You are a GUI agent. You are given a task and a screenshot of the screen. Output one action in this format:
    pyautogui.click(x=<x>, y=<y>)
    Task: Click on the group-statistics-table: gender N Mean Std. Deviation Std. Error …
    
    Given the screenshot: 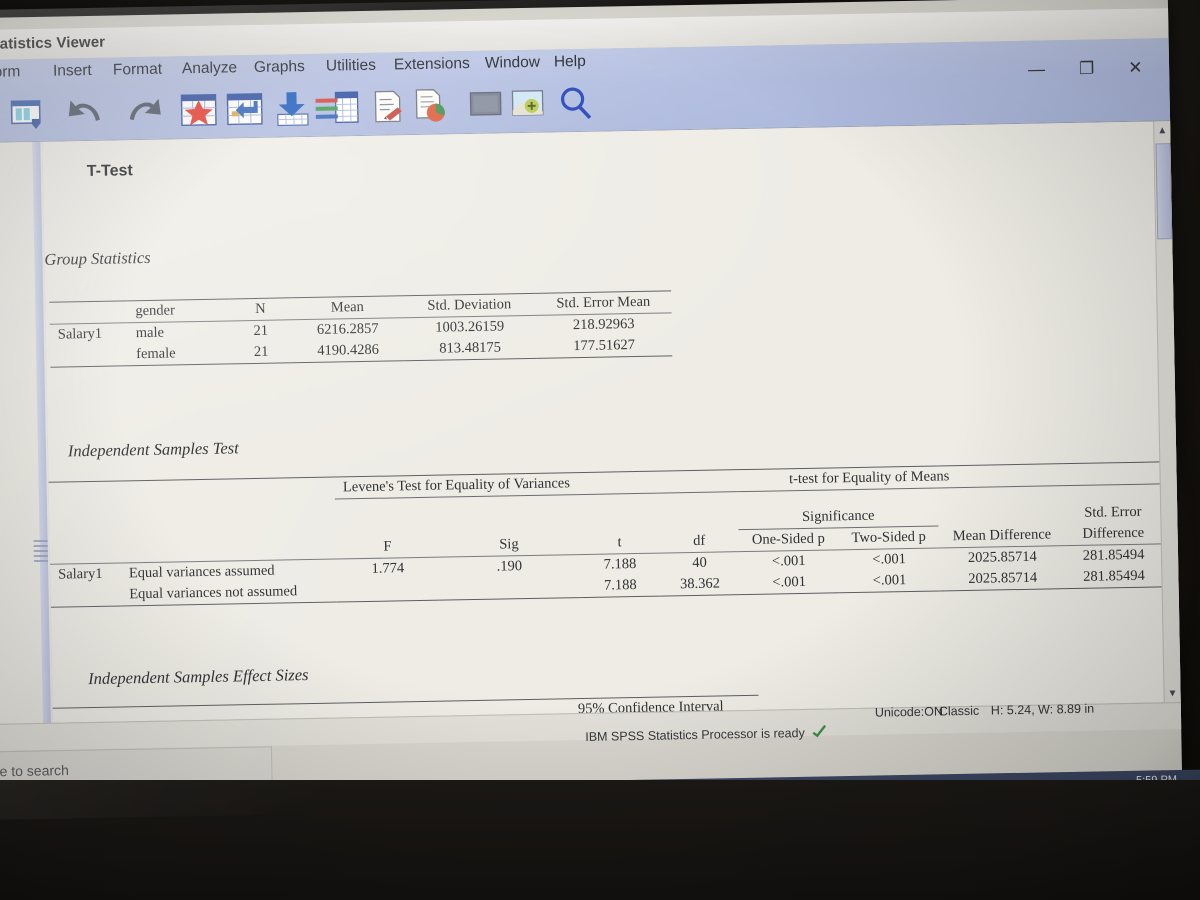 What is the action you would take?
    pyautogui.click(x=361, y=329)
    